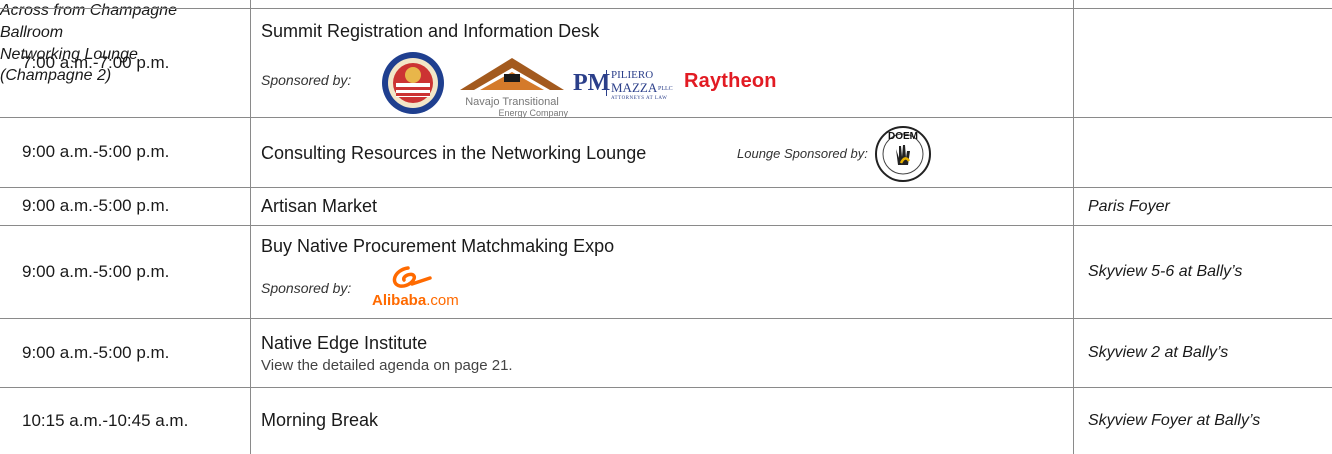 The height and width of the screenshot is (454, 1332). What do you see at coordinates (623, 85) in the screenshot?
I see `piliero-mazza-logo: PM PILIERO MAZZA PLLC ATTORNEYS AT LAW` at bounding box center [623, 85].